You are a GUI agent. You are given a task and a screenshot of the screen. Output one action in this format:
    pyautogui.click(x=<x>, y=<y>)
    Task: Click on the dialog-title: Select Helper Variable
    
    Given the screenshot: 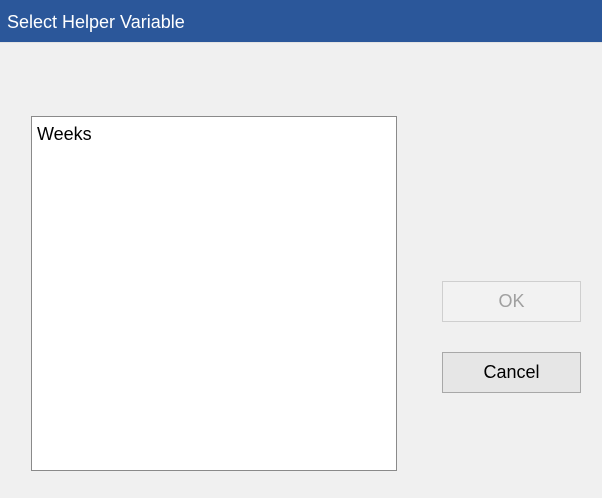 What is the action you would take?
    pyautogui.click(x=96, y=22)
    